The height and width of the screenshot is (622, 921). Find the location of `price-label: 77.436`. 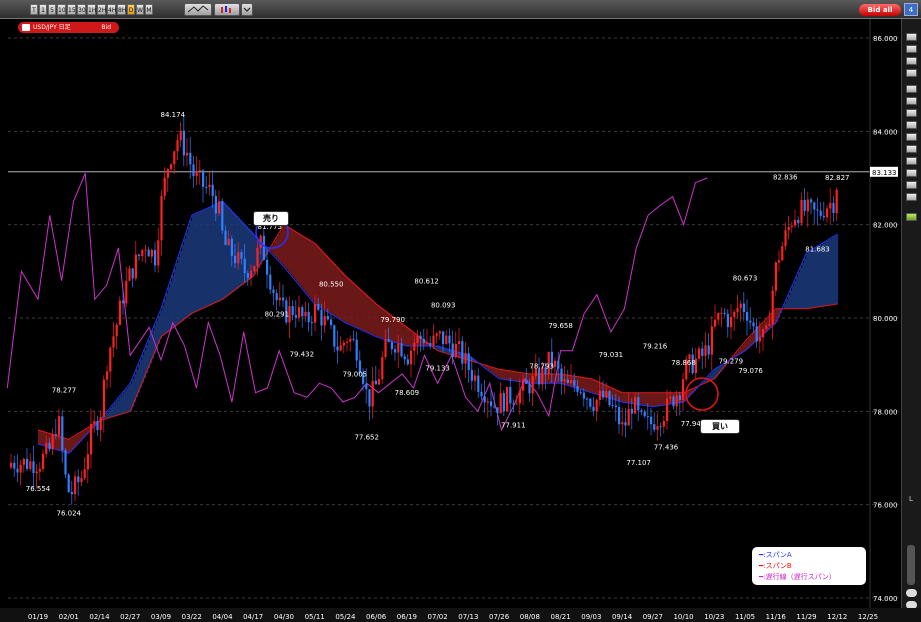

price-label: 77.436 is located at coordinates (666, 448).